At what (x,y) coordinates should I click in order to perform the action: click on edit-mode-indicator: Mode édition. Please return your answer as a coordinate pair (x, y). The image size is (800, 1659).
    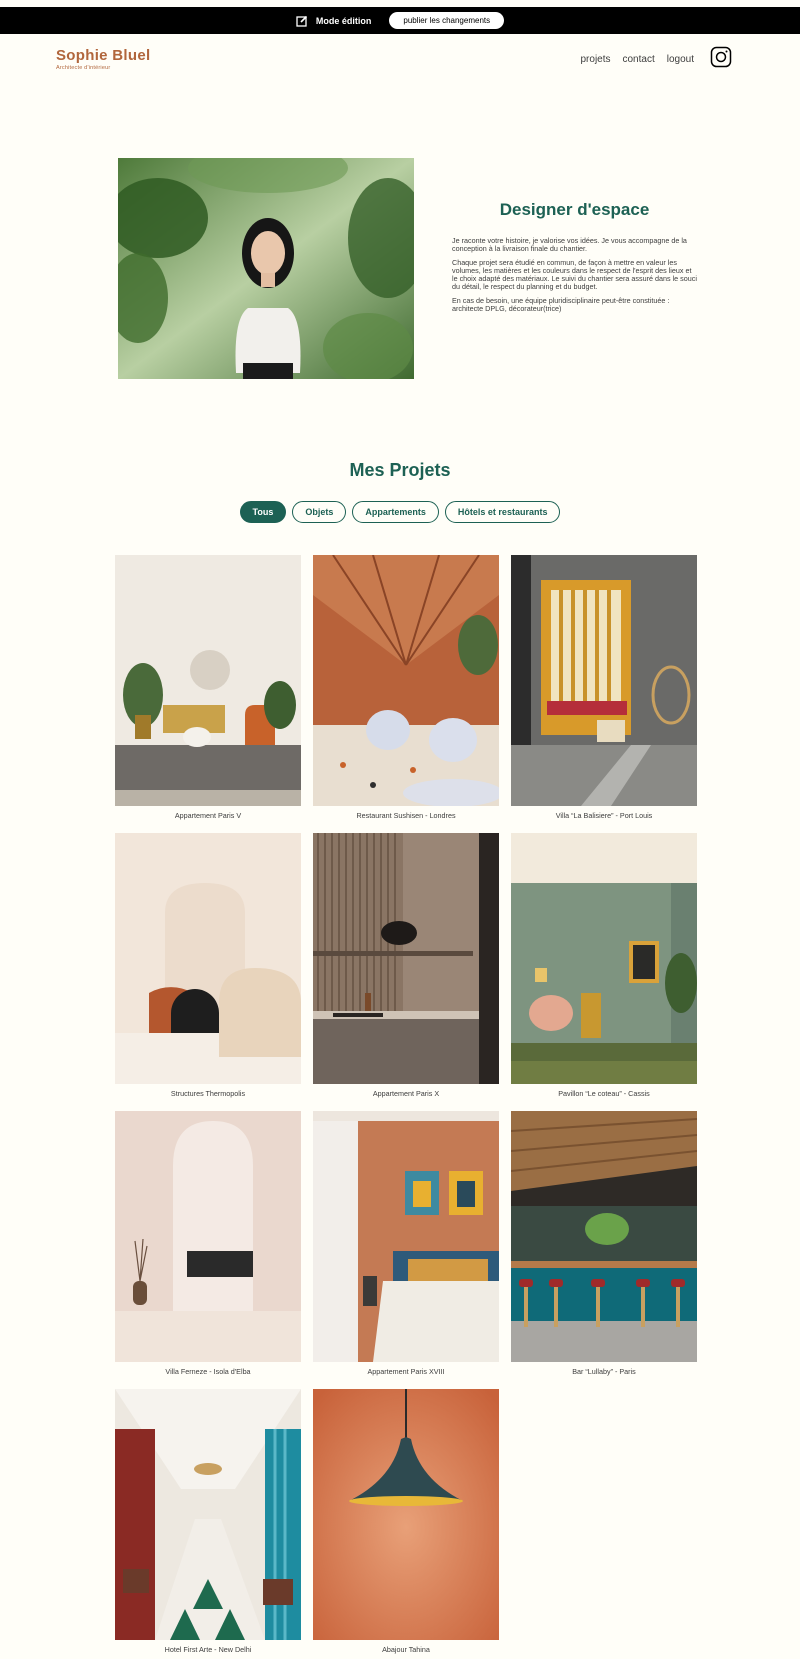
    Looking at the image, I should click on (334, 21).